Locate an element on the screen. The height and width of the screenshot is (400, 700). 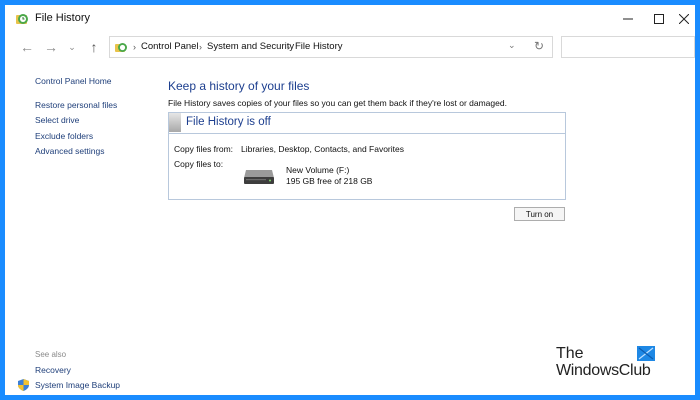
arrow-left-icon: ← is located at coordinates (27, 47).